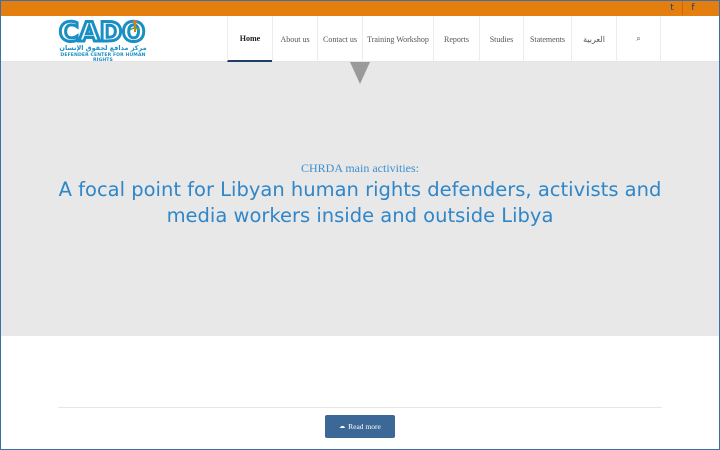  What do you see at coordinates (364, 426) in the screenshot?
I see `read-more-label: Read more` at bounding box center [364, 426].